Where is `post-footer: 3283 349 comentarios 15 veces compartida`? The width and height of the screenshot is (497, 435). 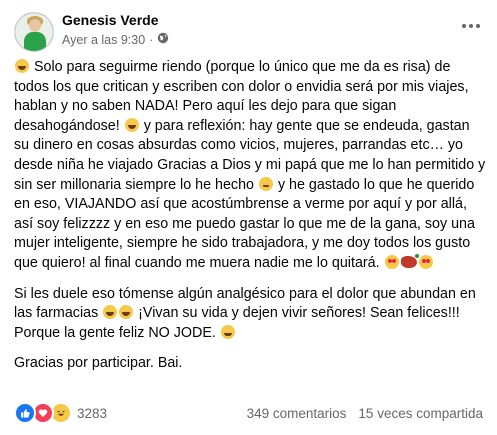 post-footer: 3283 349 comentarios 15 veces compartida is located at coordinates (248, 413).